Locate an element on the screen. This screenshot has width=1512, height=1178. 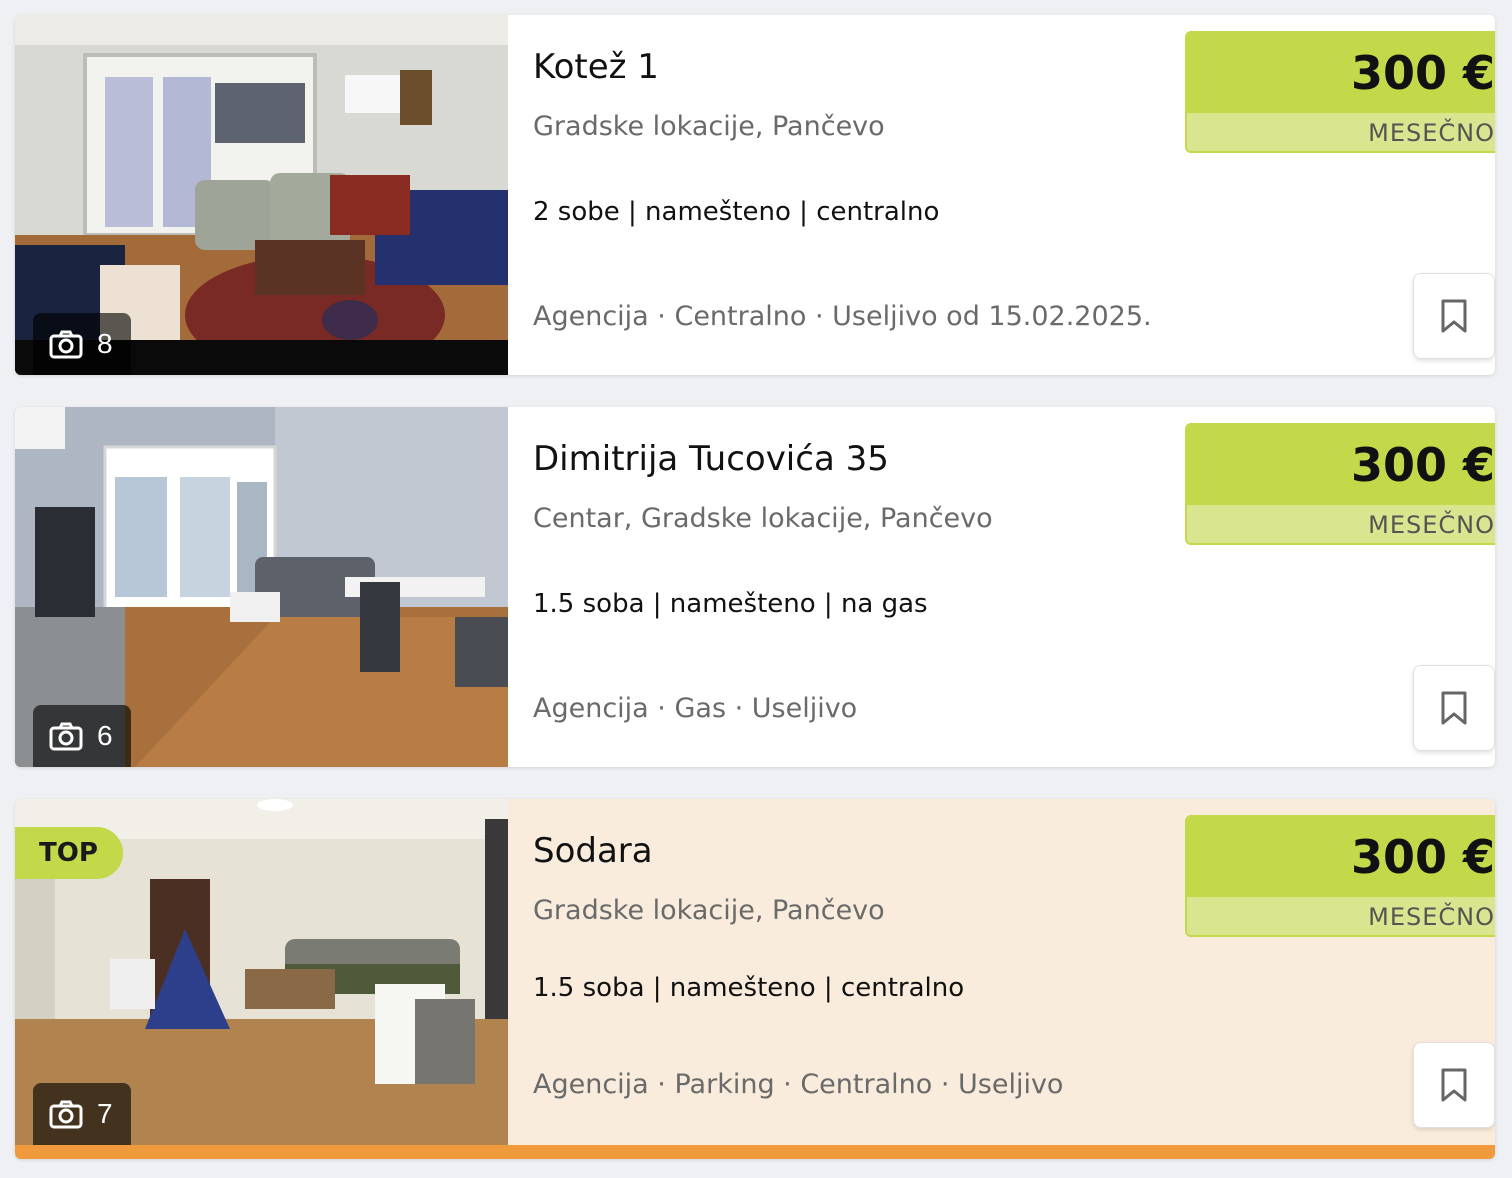
listing-photo: 6 is located at coordinates (261, 587).